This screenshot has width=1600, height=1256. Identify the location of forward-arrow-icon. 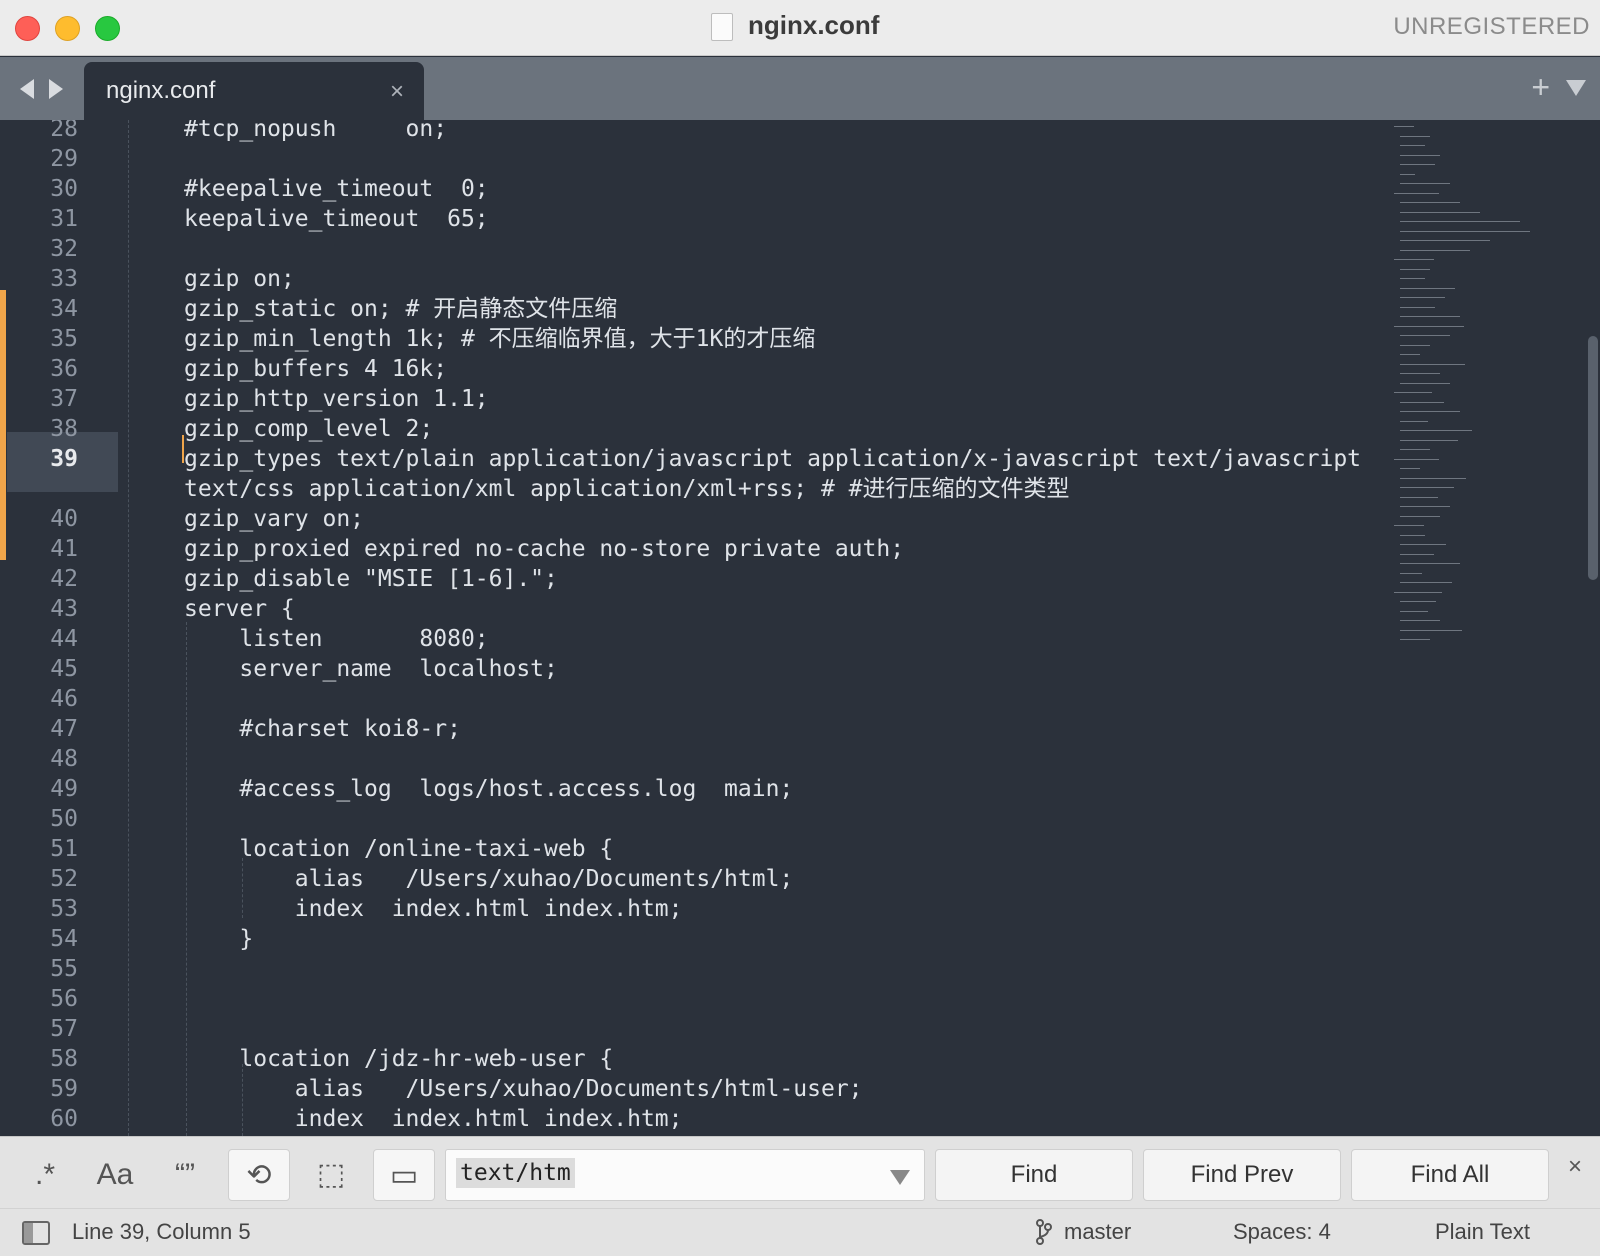
(56, 89).